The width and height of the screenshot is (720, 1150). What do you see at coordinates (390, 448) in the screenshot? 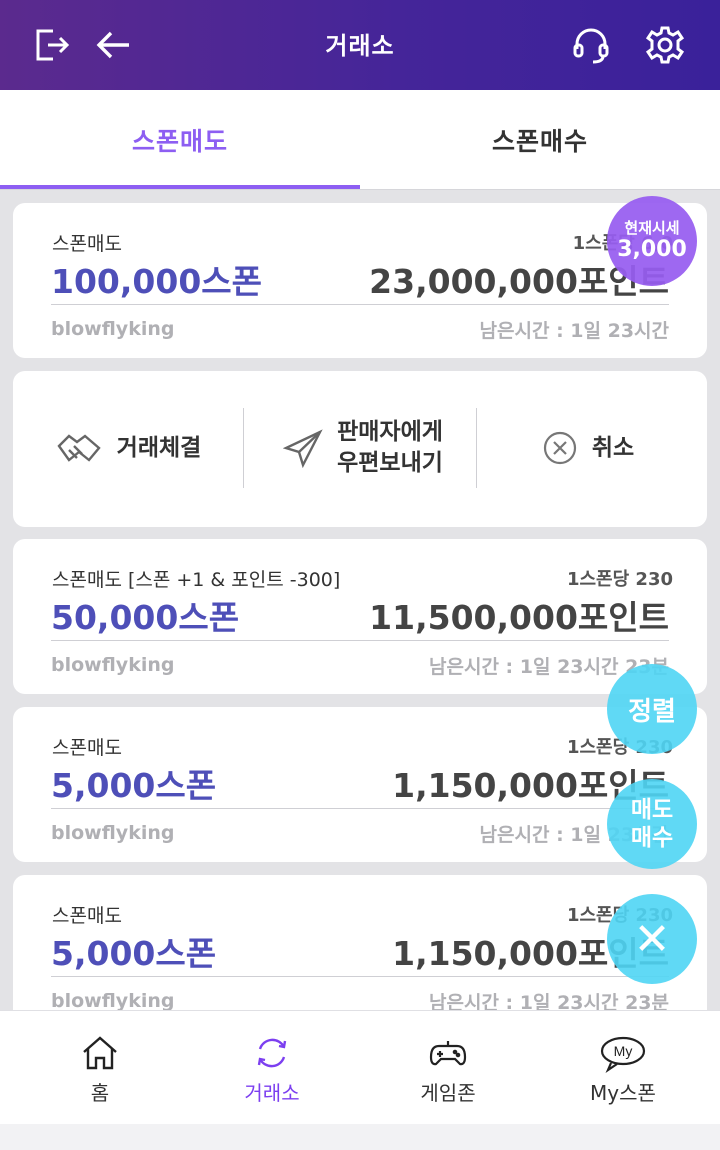
I see `mail-seller-label: 판매자에게 우편보내기` at bounding box center [390, 448].